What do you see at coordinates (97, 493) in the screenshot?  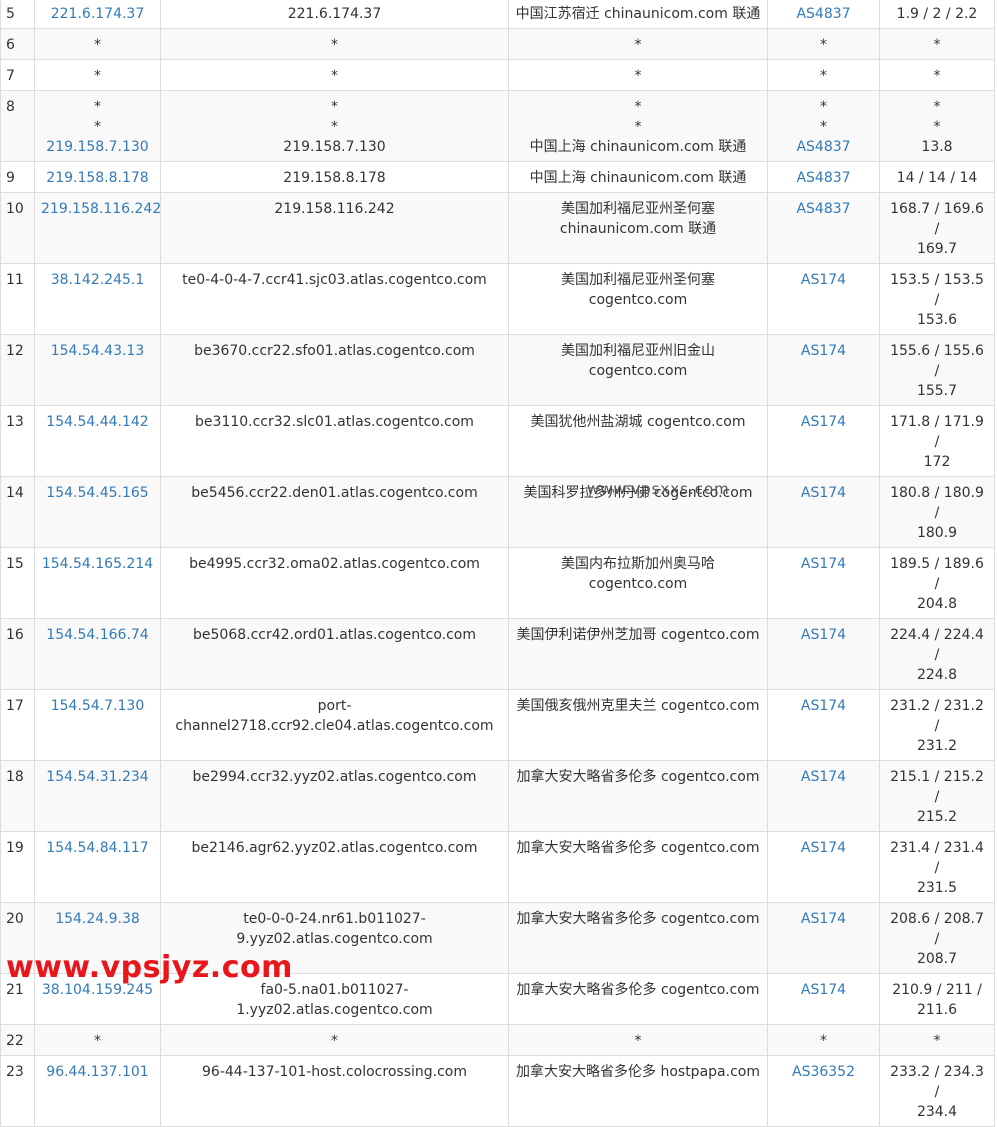 I see `ip-link: 154.54.45.165` at bounding box center [97, 493].